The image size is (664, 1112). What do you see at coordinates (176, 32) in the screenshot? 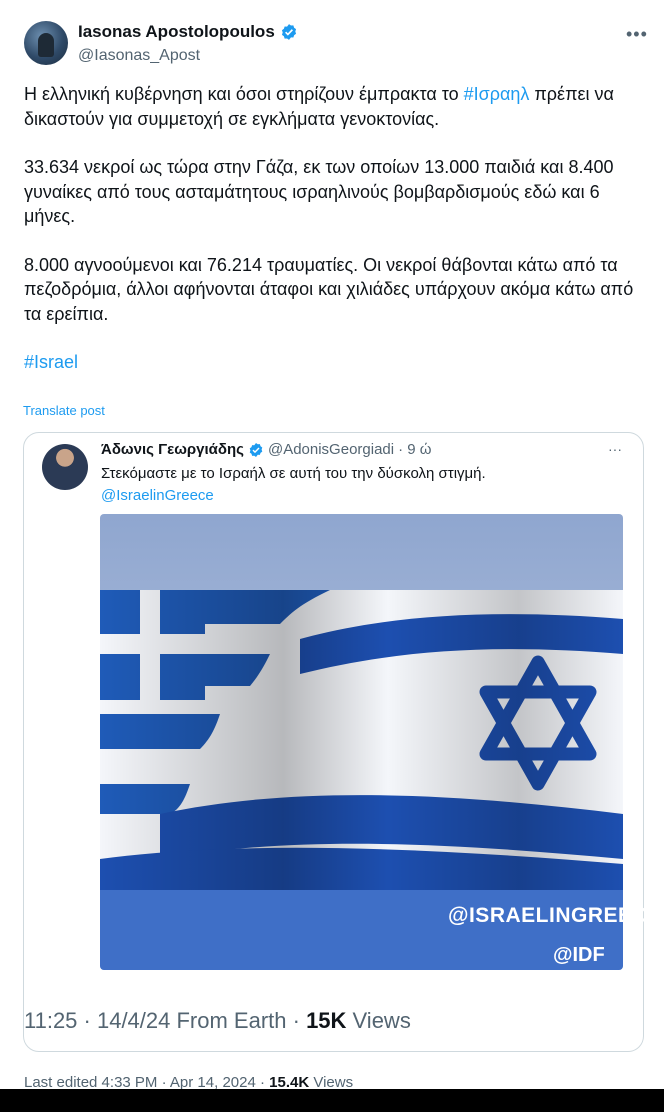
I see `author-name: Iasonas Apostolopoulos` at bounding box center [176, 32].